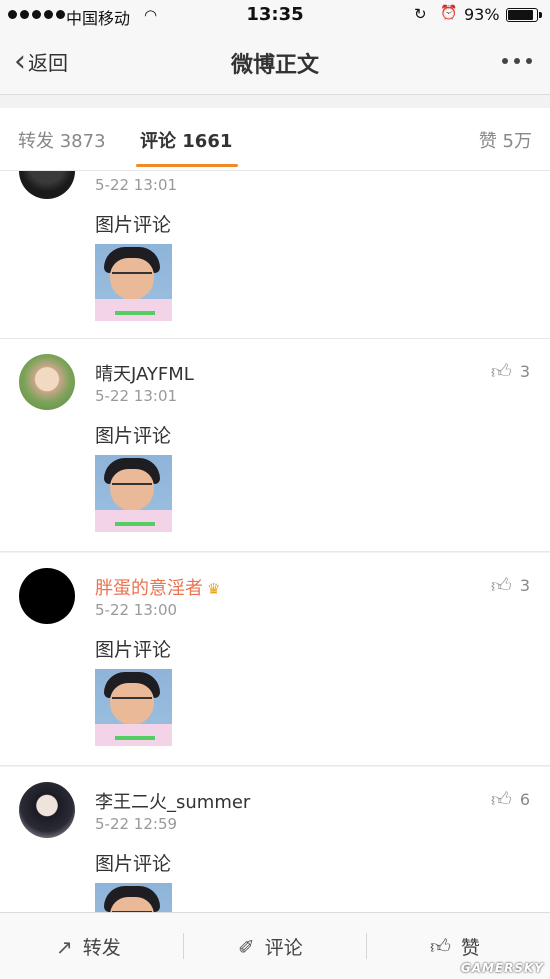 Image resolution: width=550 pixels, height=979 pixels. I want to click on active-tab-indicator, so click(187, 165).